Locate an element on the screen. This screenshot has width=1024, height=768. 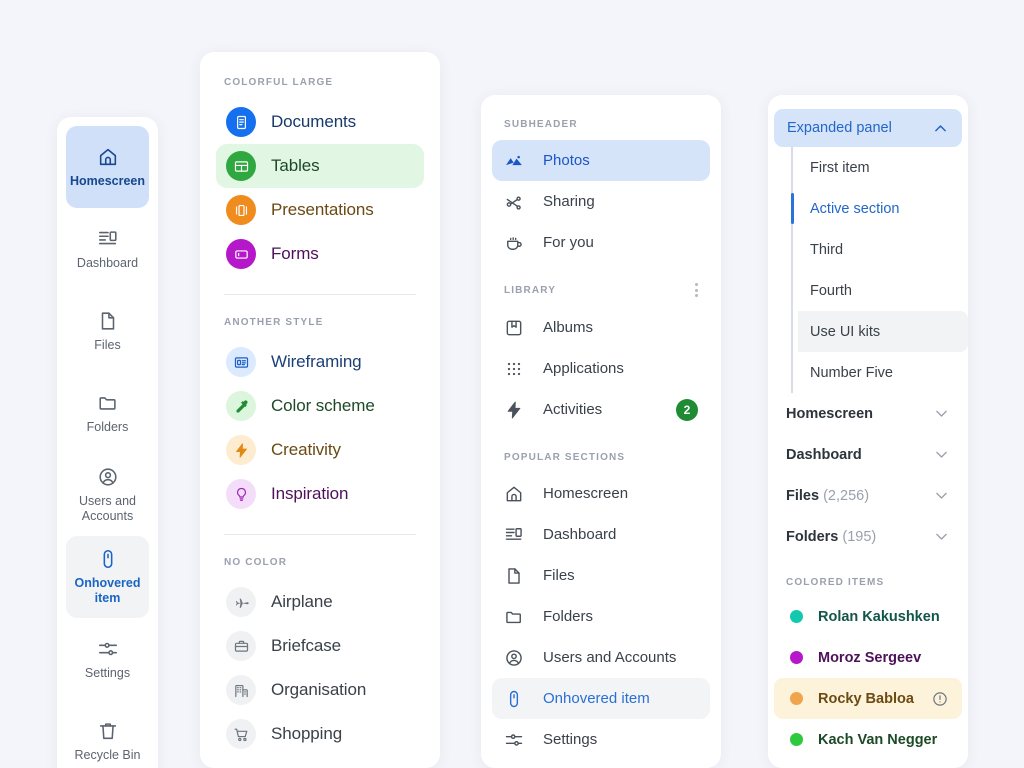
tree-group-count: (2,256) is located at coordinates (846, 495).